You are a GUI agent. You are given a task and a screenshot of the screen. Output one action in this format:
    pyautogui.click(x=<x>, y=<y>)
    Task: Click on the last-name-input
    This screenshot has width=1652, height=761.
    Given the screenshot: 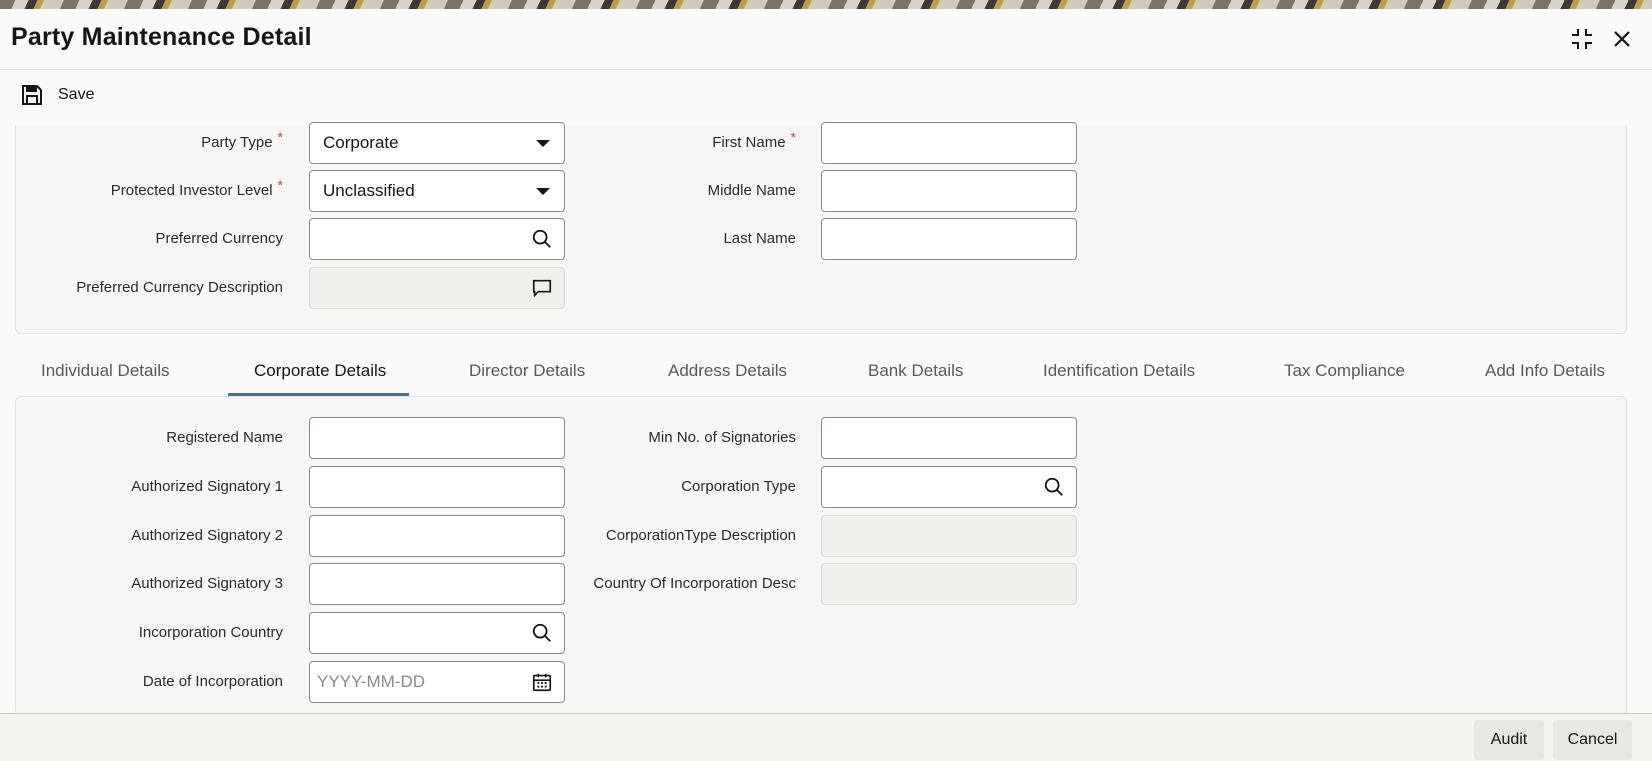 What is the action you would take?
    pyautogui.click(x=949, y=239)
    